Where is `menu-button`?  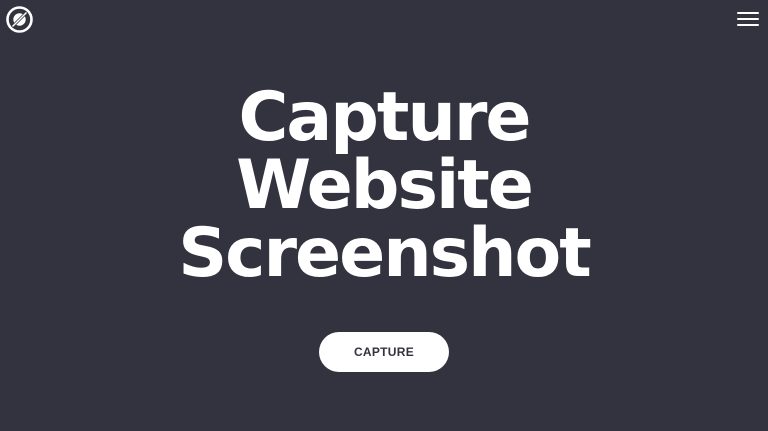
menu-button is located at coordinates (748, 19).